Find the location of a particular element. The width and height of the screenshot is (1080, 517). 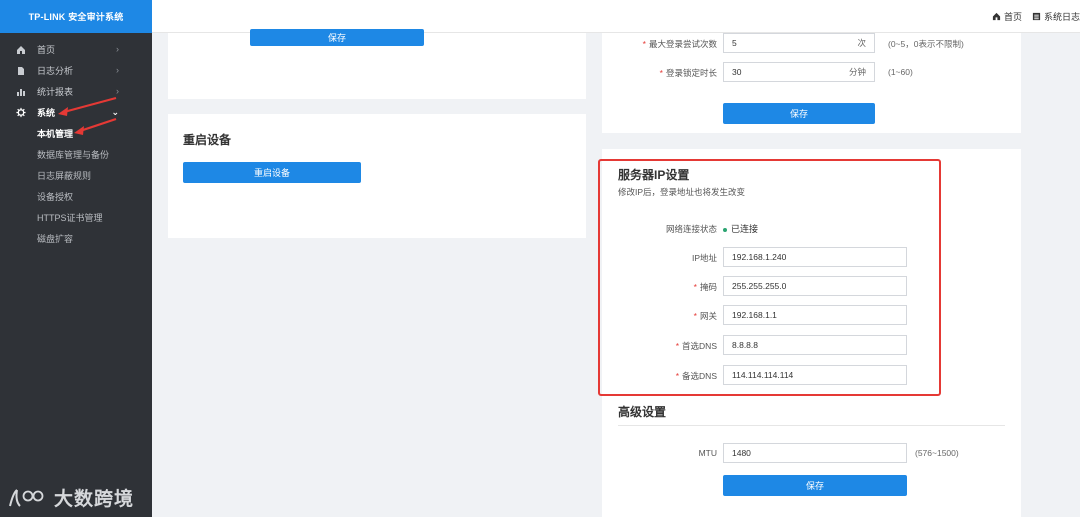

watermark-logo: 大数跨境 is located at coordinates (71, 497).